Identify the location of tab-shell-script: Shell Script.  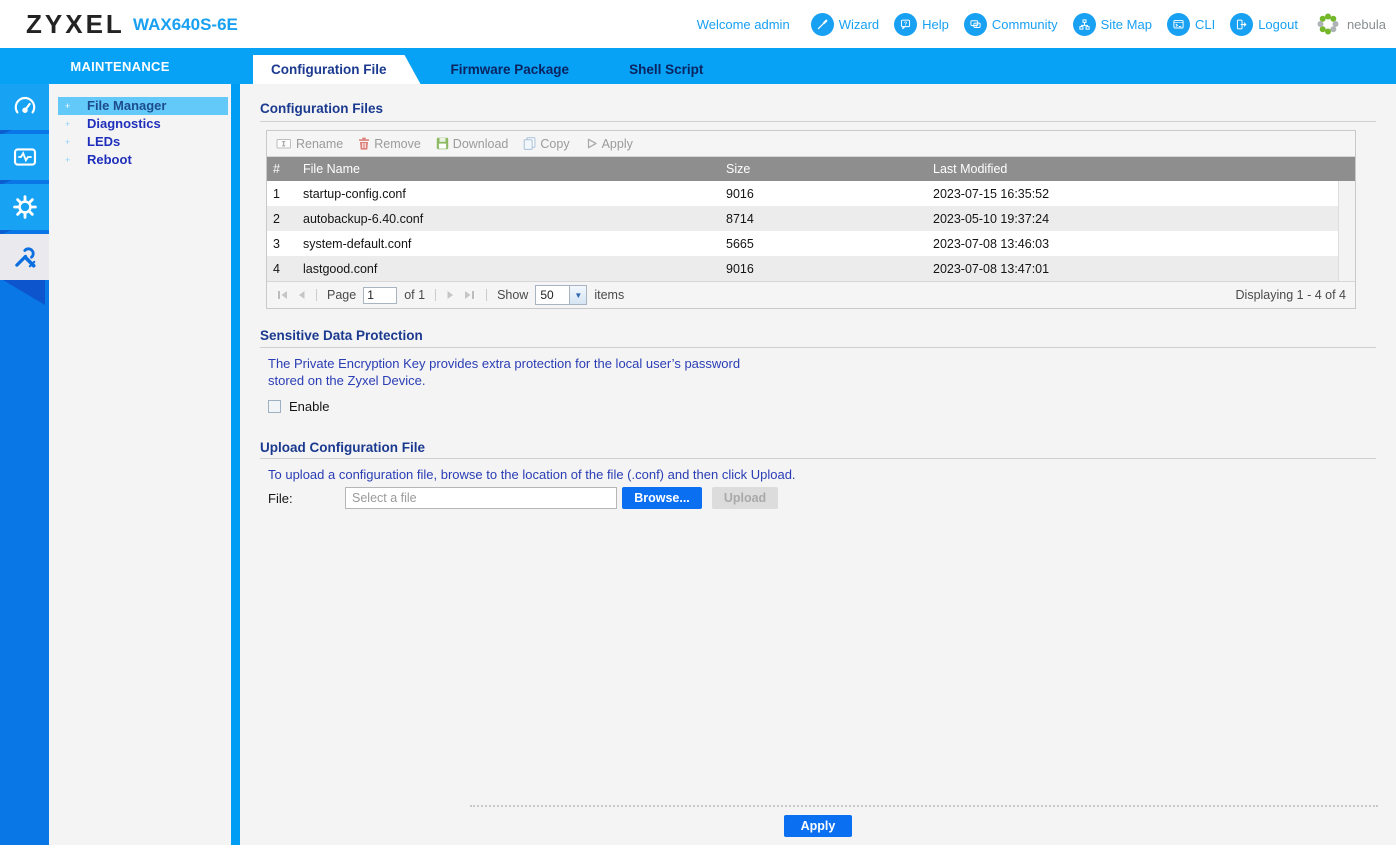
(666, 69).